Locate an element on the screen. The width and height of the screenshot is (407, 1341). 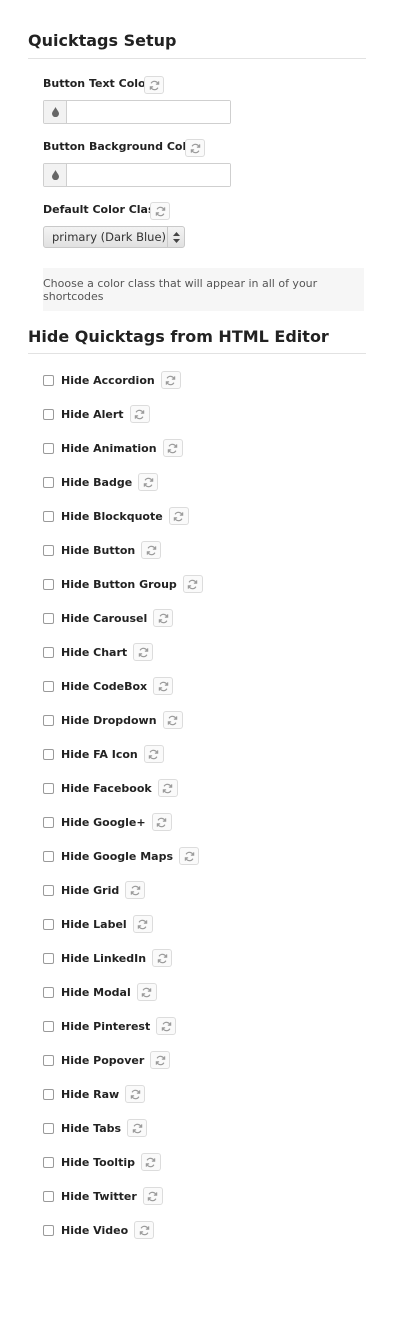
hide-option-label: Hide CodeBox is located at coordinates (104, 686).